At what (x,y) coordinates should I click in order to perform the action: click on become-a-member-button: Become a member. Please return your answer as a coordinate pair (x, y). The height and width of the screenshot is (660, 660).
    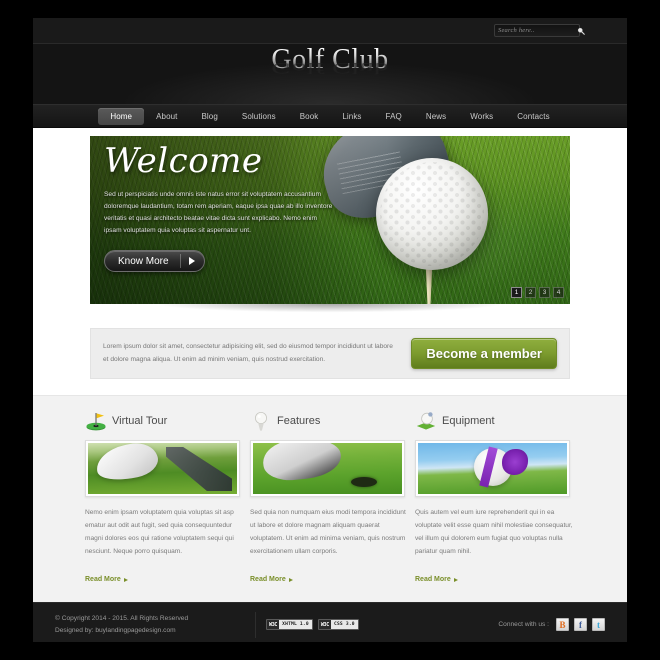
    Looking at the image, I should click on (484, 353).